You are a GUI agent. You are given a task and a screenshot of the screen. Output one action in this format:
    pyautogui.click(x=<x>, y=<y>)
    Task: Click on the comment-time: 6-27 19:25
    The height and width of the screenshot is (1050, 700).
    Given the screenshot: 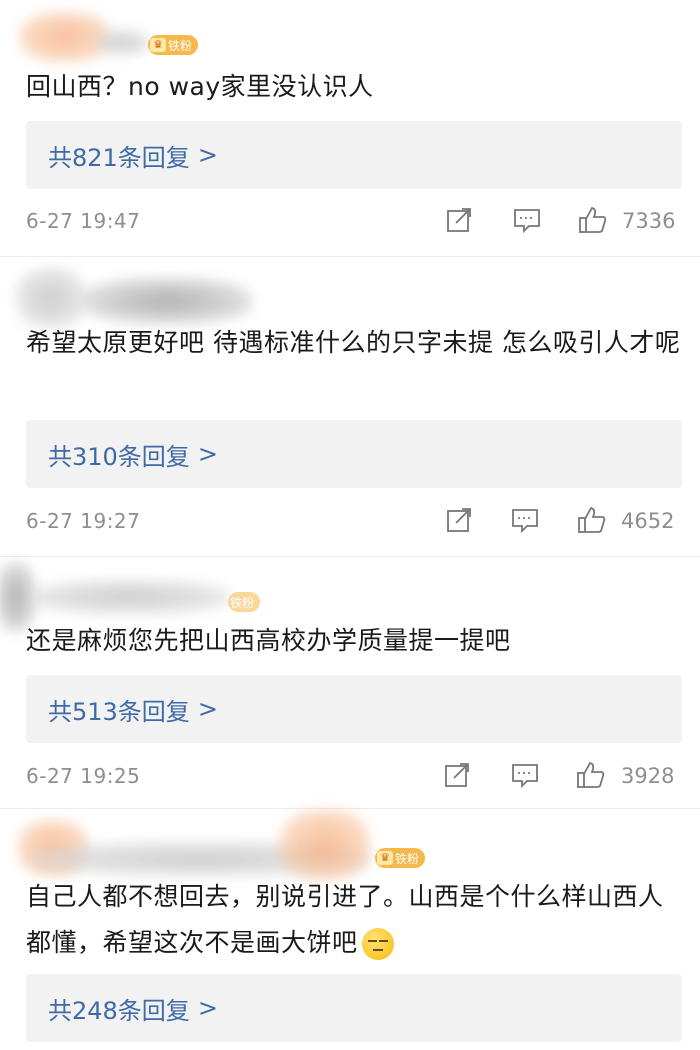 What is the action you would take?
    pyautogui.click(x=83, y=776)
    